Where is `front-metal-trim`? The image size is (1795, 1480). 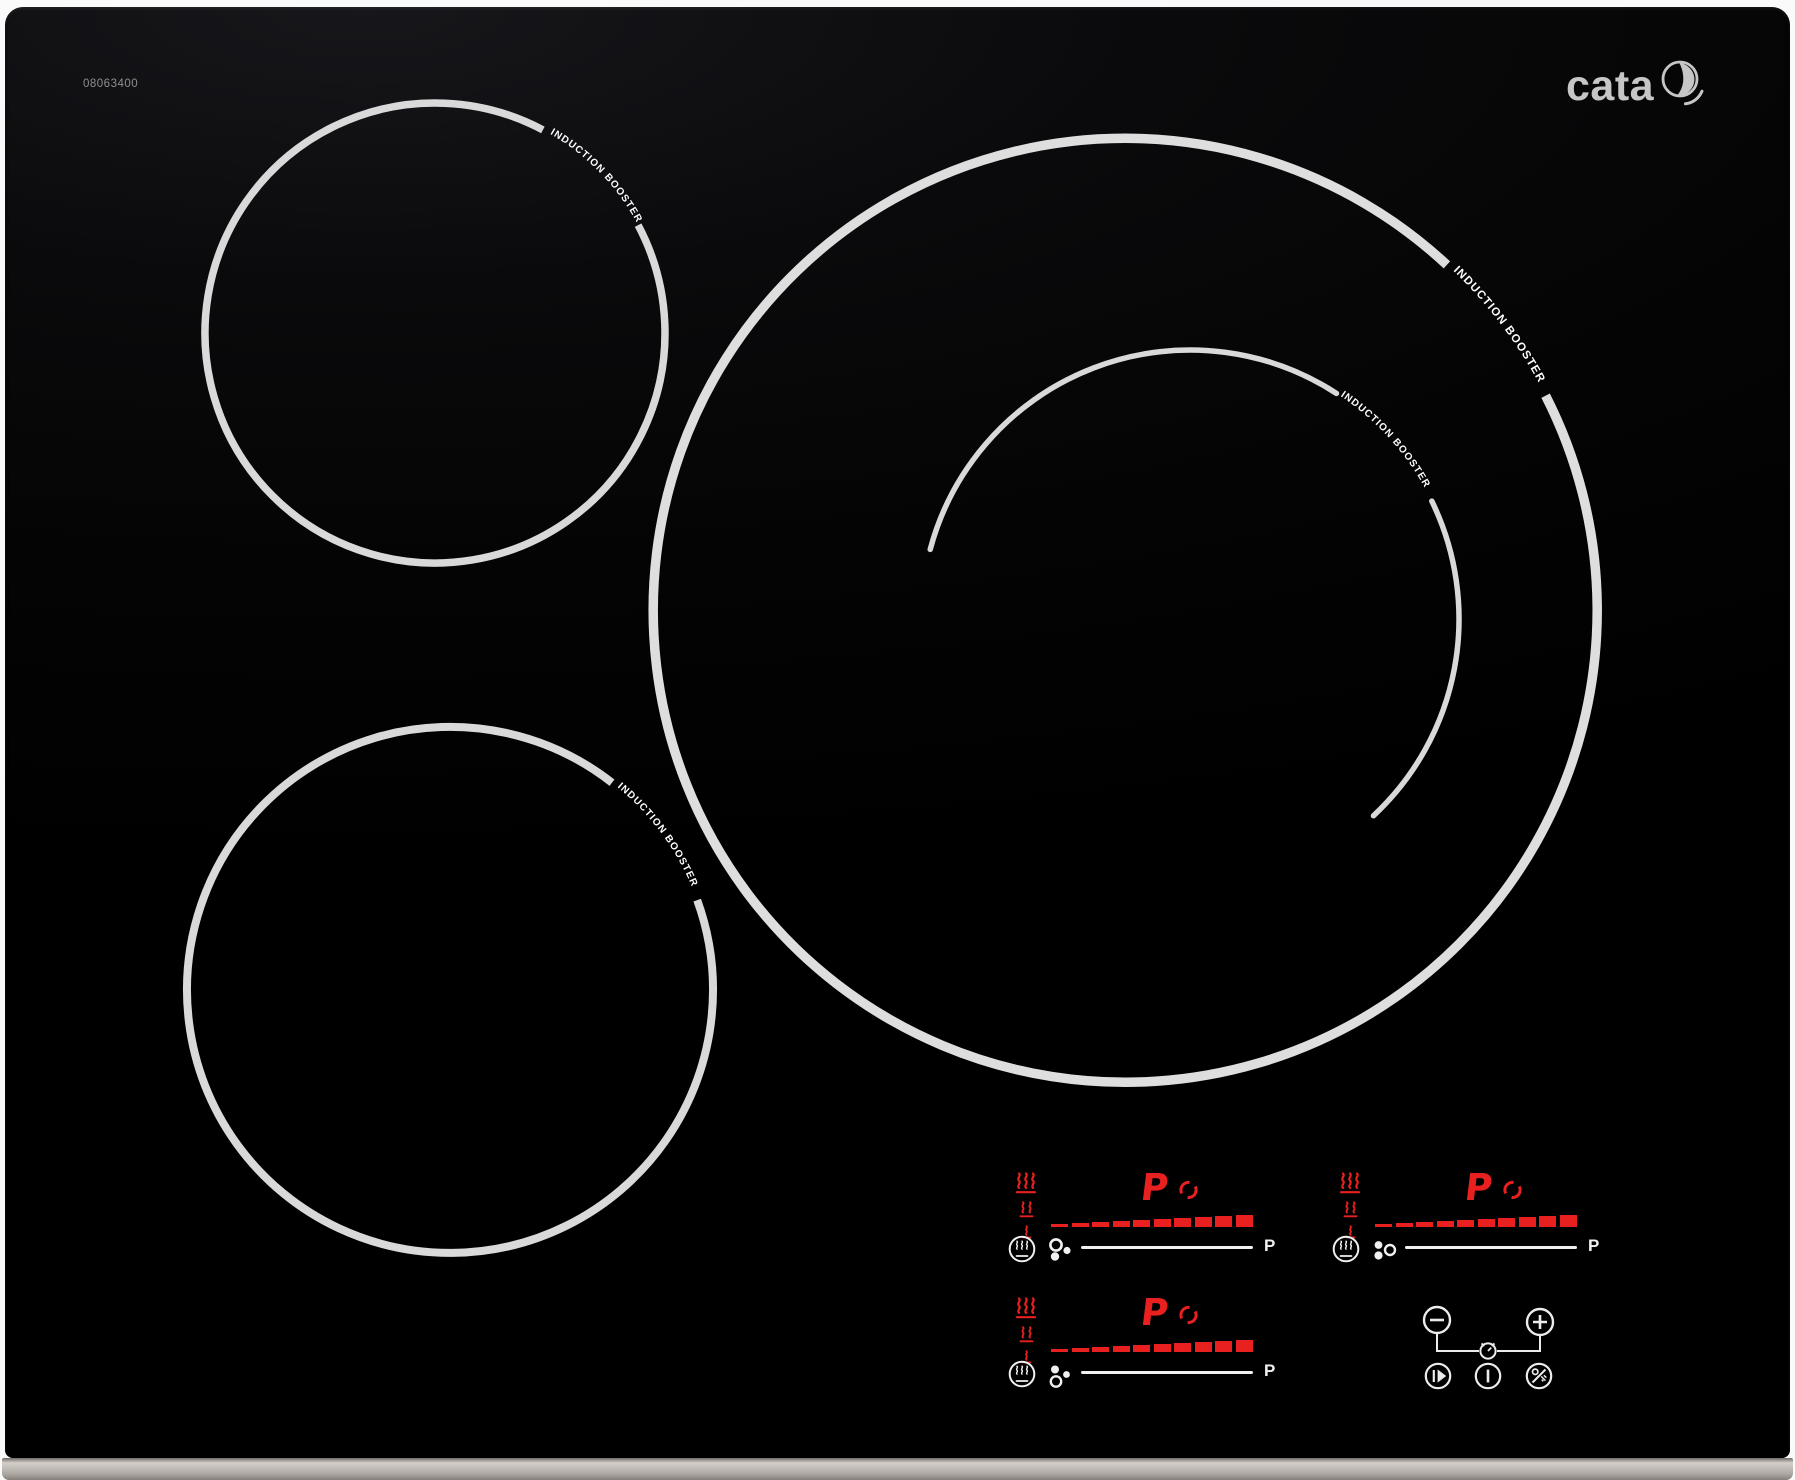 front-metal-trim is located at coordinates (897, 1469).